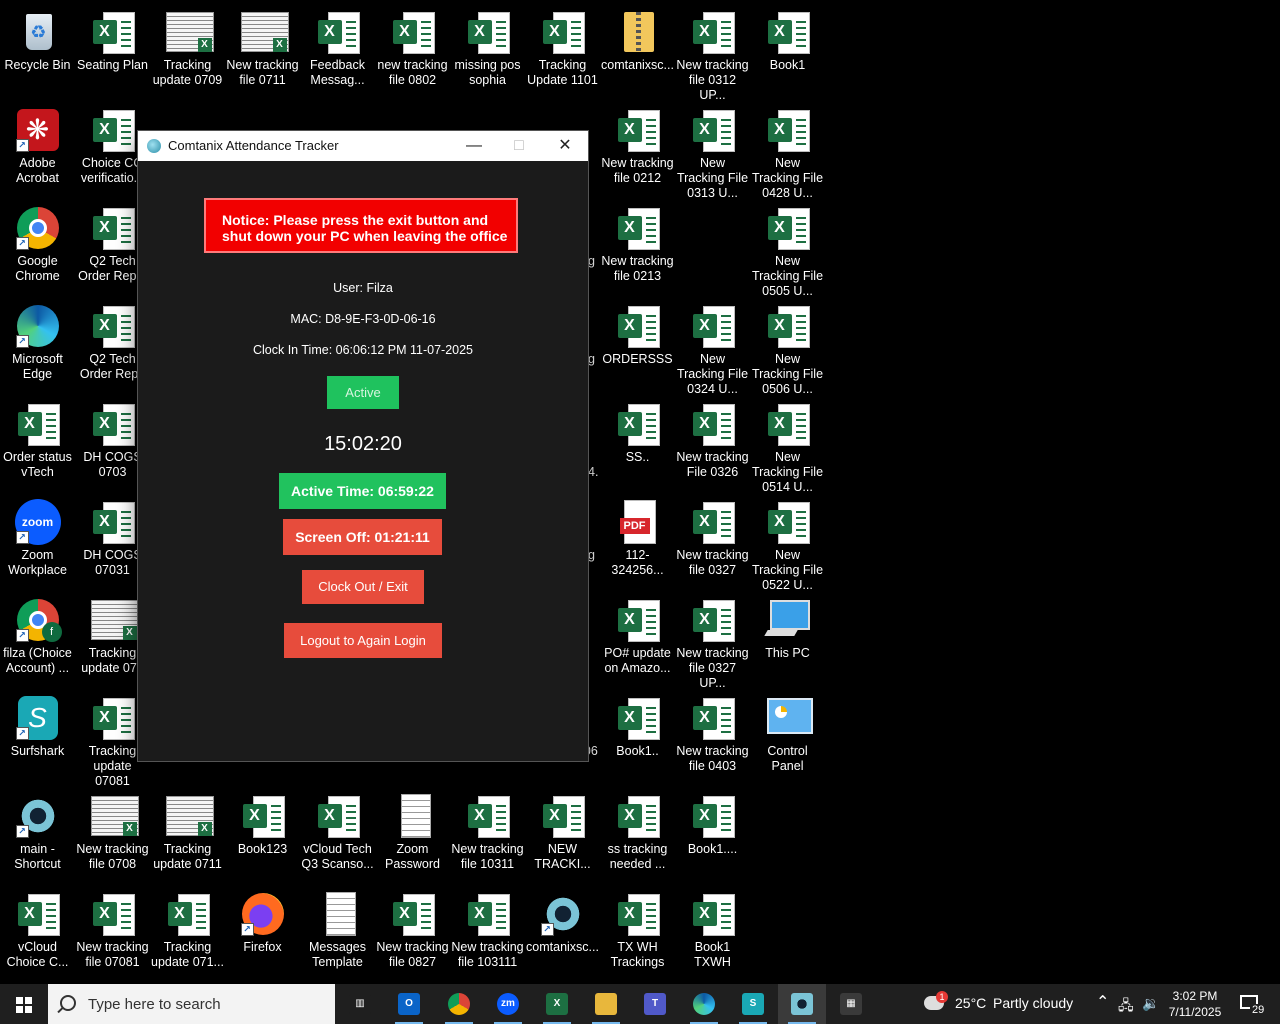 Image resolution: width=1280 pixels, height=1024 pixels. Describe the element at coordinates (412, 933) in the screenshot. I see `desktop-icon: X New tracking file 0827` at that location.